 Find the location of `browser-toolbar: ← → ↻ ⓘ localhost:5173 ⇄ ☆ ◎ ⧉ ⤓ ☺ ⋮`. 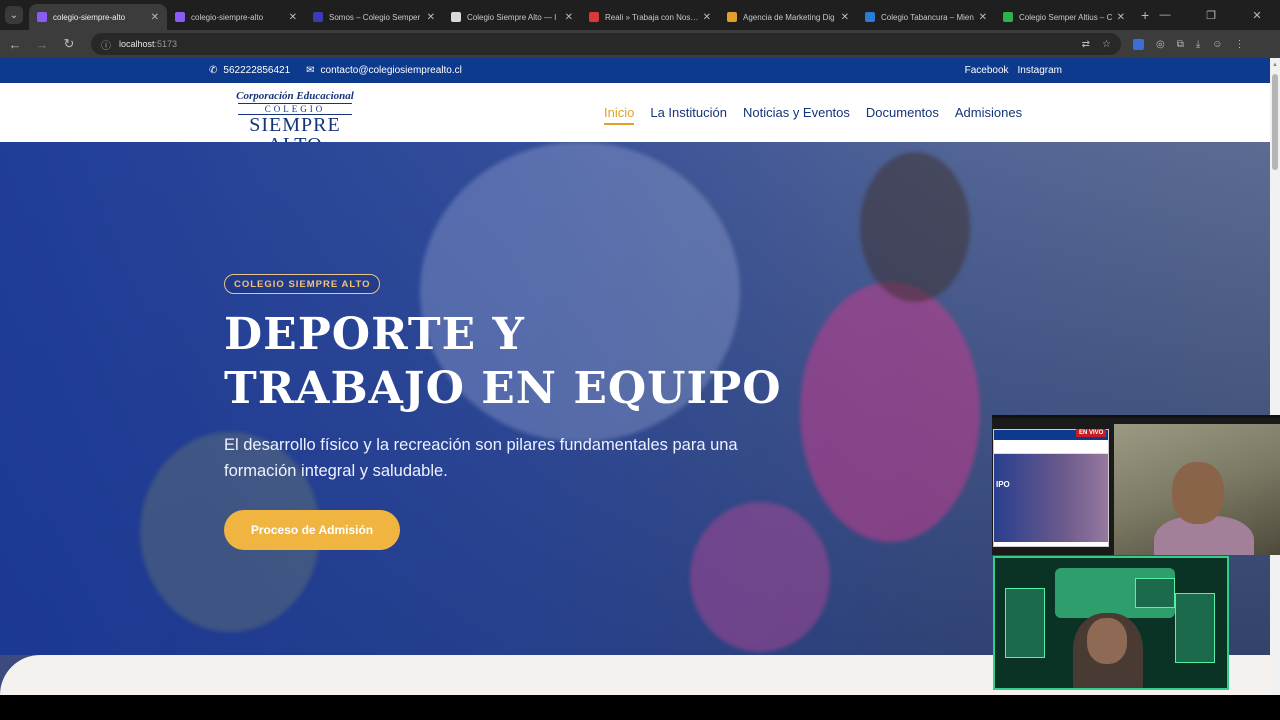

browser-toolbar: ← → ↻ ⓘ localhost:5173 ⇄ ☆ ◎ ⧉ ⤓ ☺ ⋮ is located at coordinates (640, 44).